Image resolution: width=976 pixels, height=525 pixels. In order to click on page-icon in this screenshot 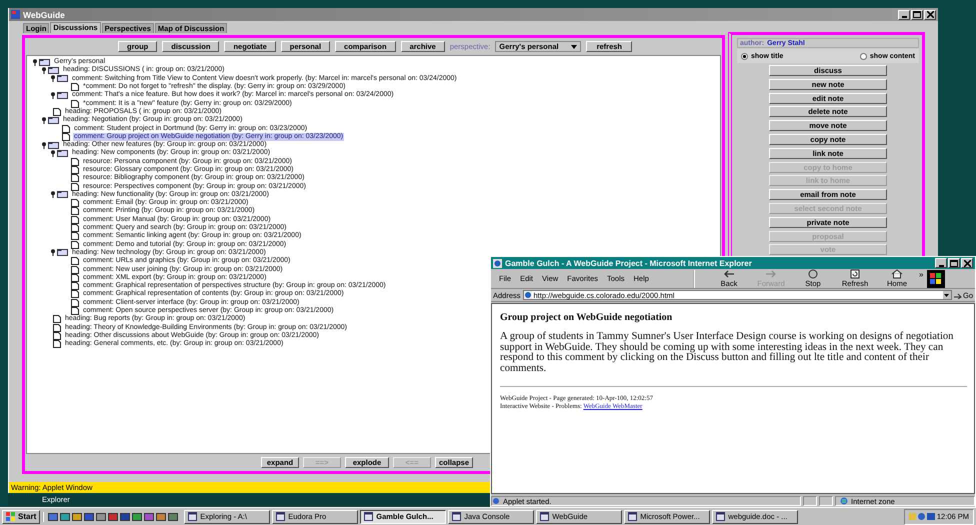, I will do `click(528, 295)`.